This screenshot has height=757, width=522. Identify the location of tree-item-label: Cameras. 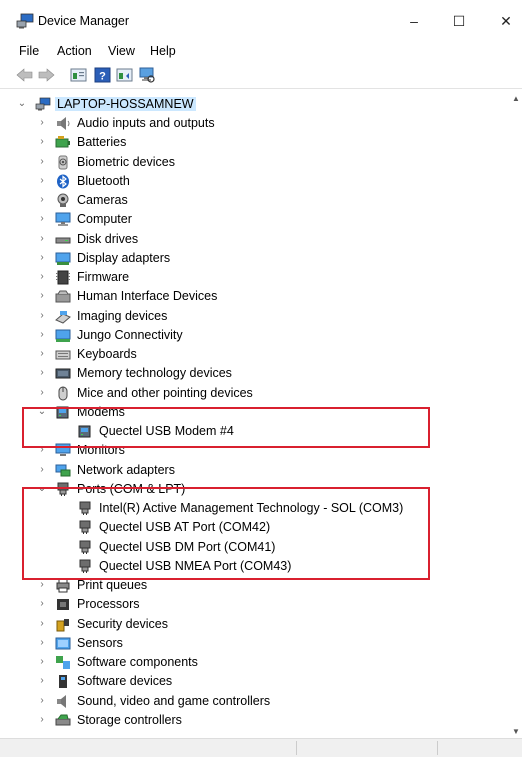
(102, 200).